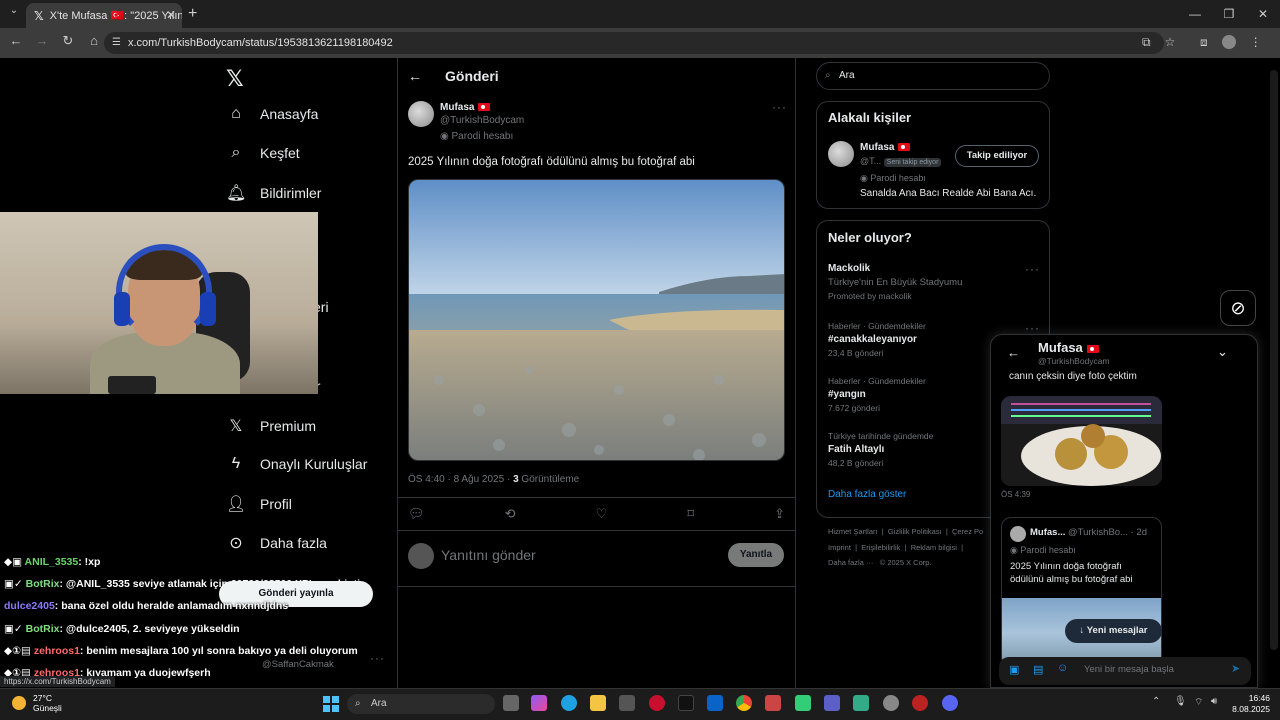  What do you see at coordinates (273, 193) in the screenshot?
I see `nav-notifications: 🔔︎ Bildirimler` at bounding box center [273, 193].